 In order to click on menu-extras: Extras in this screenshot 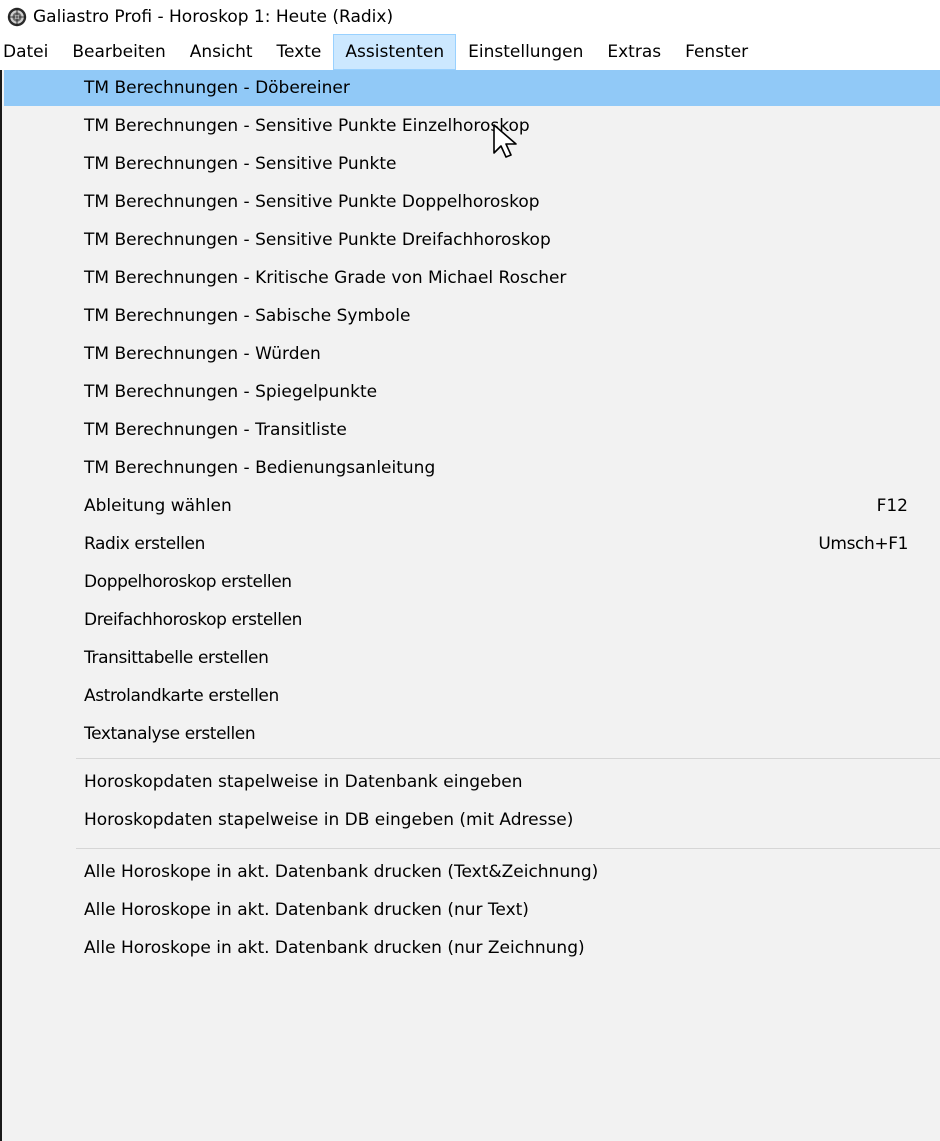, I will do `click(634, 52)`.